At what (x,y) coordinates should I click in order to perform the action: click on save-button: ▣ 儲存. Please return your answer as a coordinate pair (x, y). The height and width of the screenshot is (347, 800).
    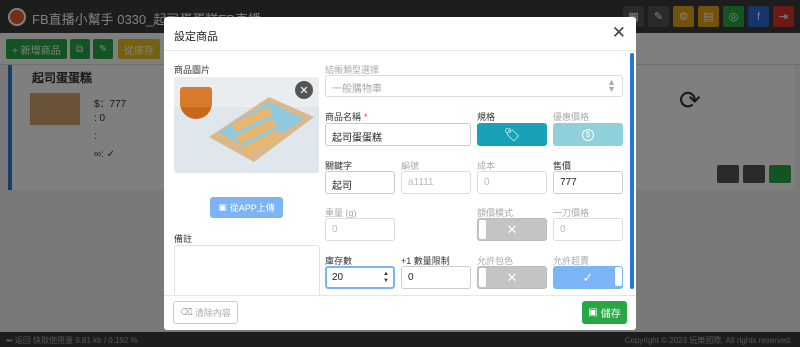
    Looking at the image, I should click on (604, 312).